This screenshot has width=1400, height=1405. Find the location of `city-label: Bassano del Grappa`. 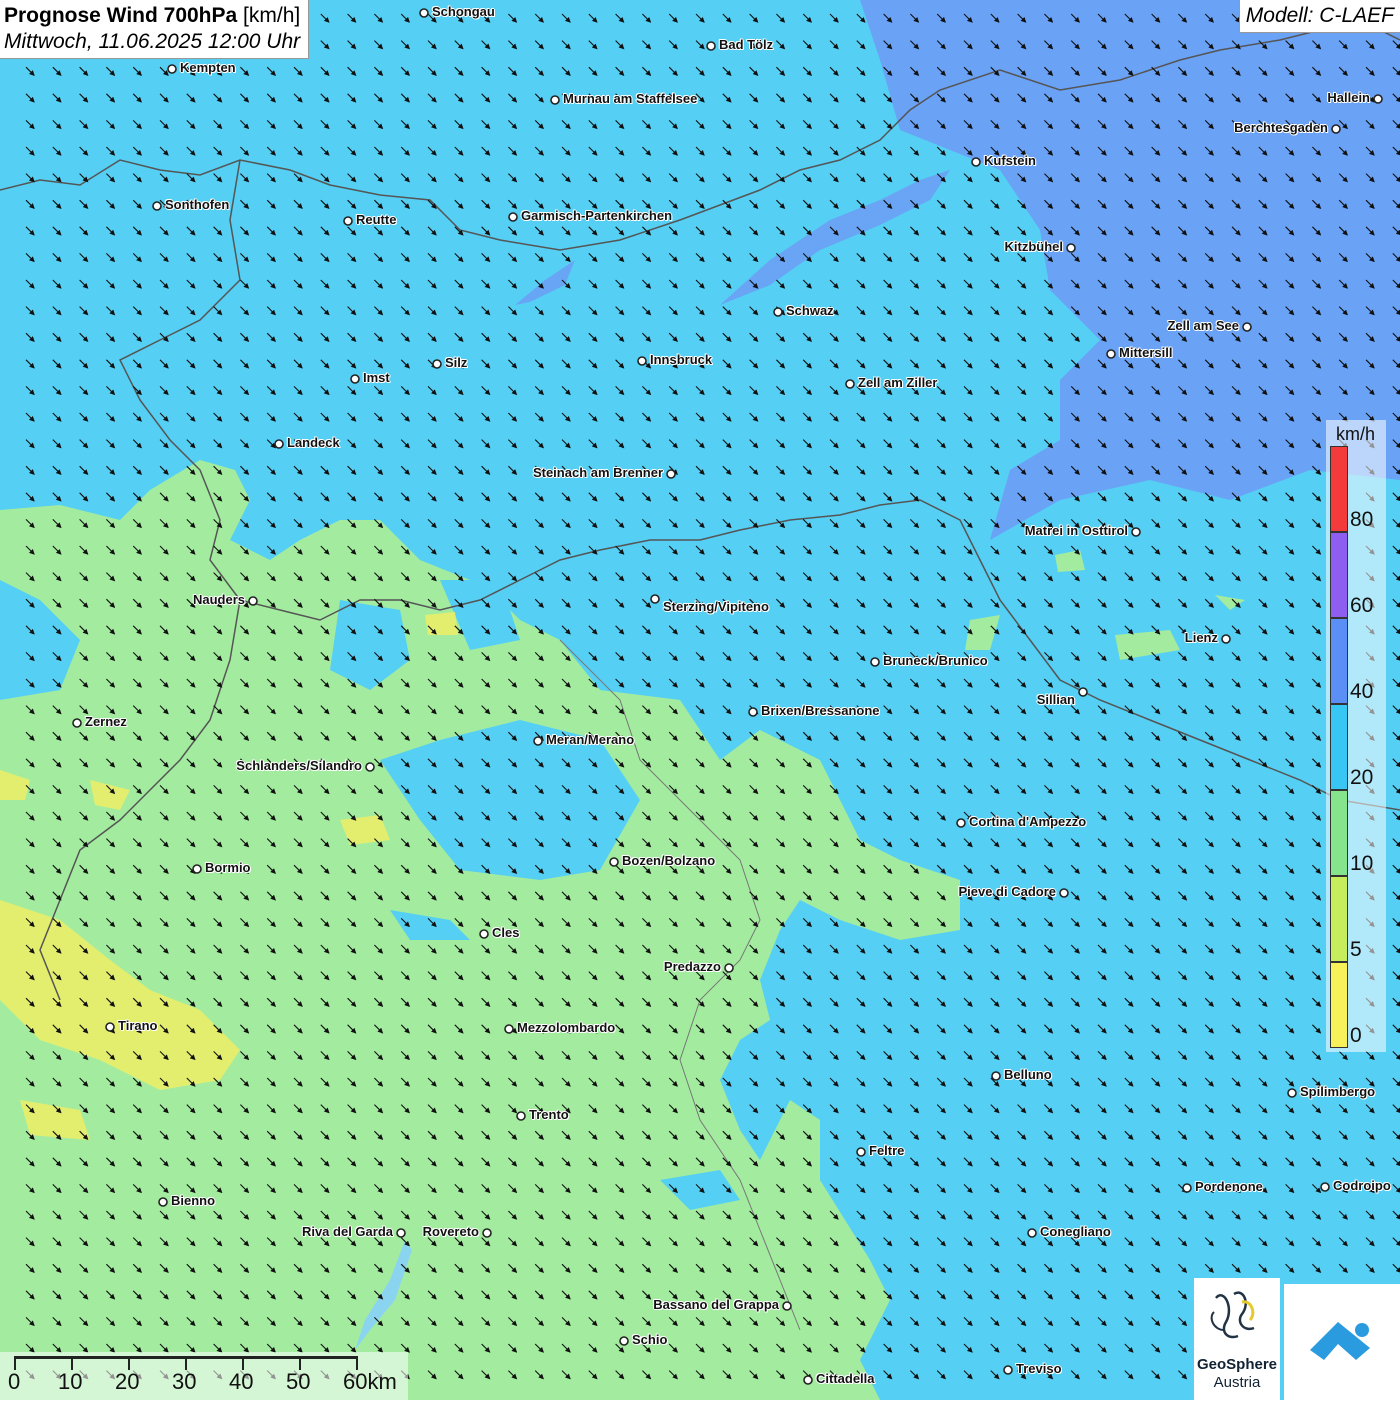

city-label: Bassano del Grappa is located at coordinates (716, 1304).